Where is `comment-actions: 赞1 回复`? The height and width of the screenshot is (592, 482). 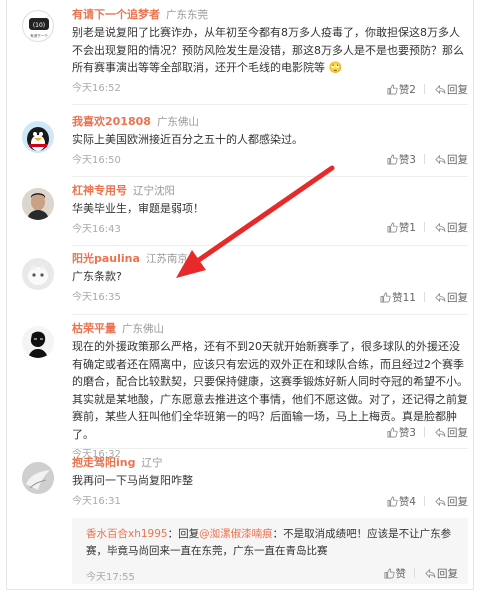
comment-actions: 赞1 回复 is located at coordinates (422, 227).